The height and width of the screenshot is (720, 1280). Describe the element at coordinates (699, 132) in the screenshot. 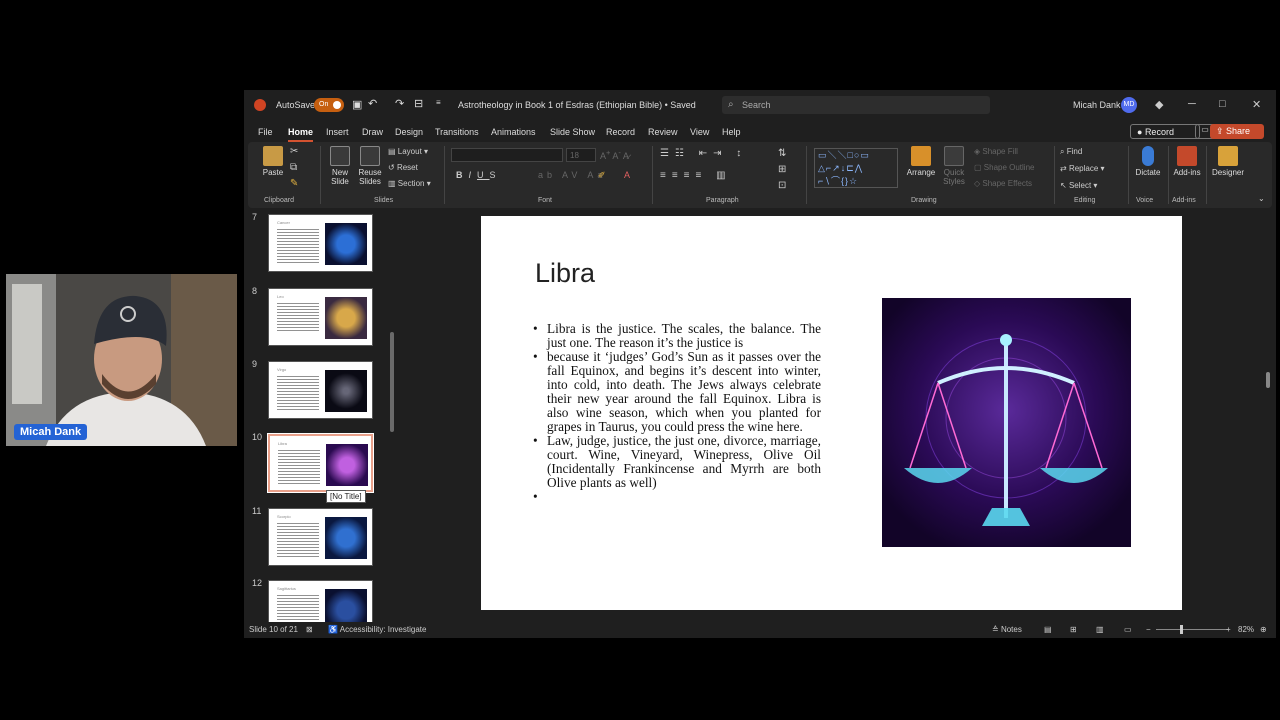

I see `tab-view: View` at that location.